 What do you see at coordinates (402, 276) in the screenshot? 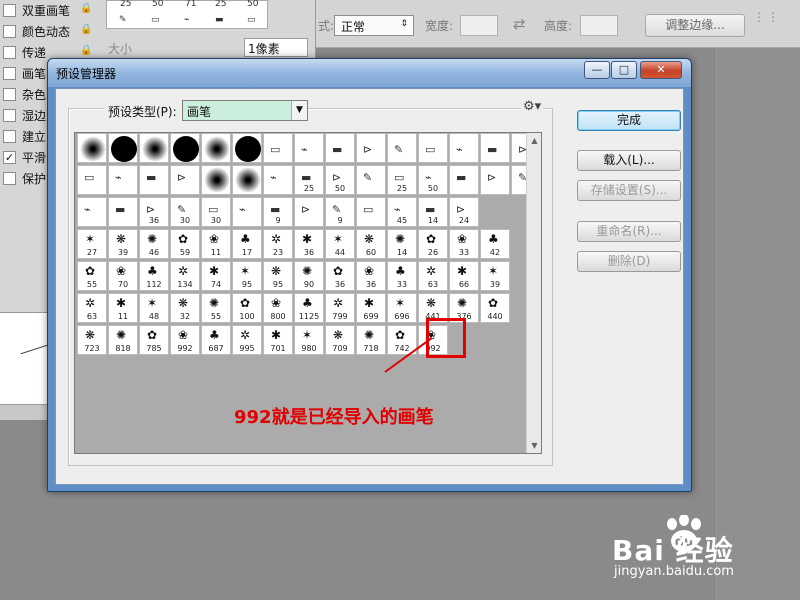
I see `brush-tile: ♣ 33` at bounding box center [402, 276].